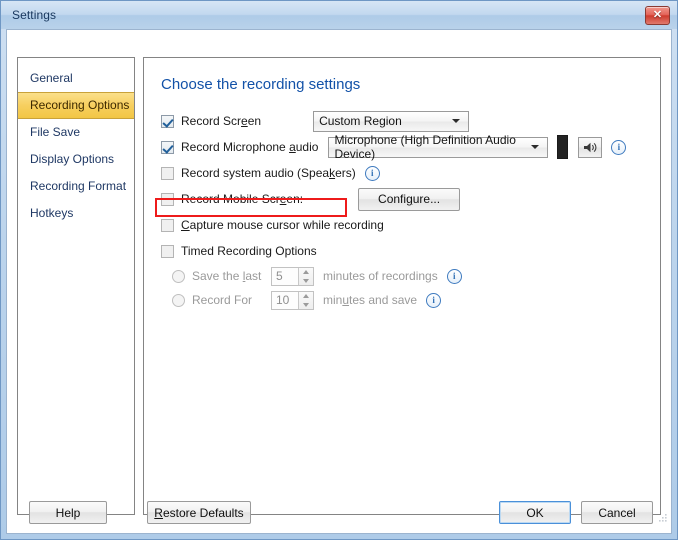  I want to click on record-for-minutes-row: Record For 10 minutes and save i, so click(411, 300).